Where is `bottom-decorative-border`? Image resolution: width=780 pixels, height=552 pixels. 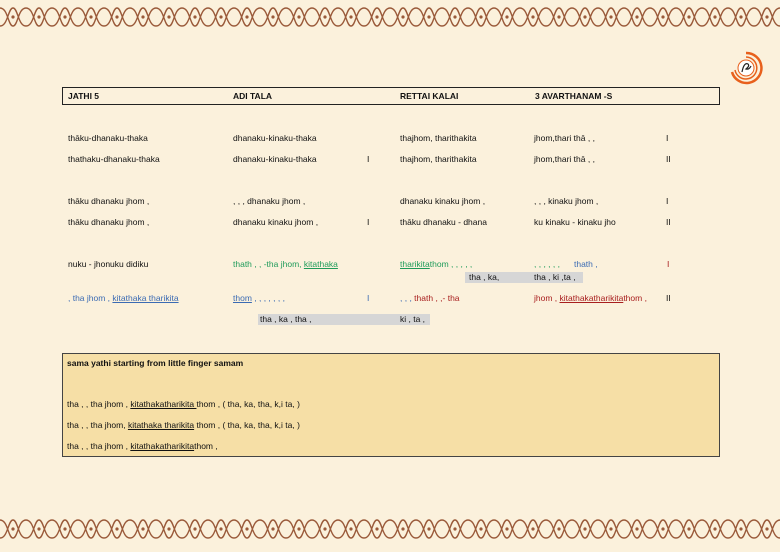
bottom-decorative-border is located at coordinates (390, 529).